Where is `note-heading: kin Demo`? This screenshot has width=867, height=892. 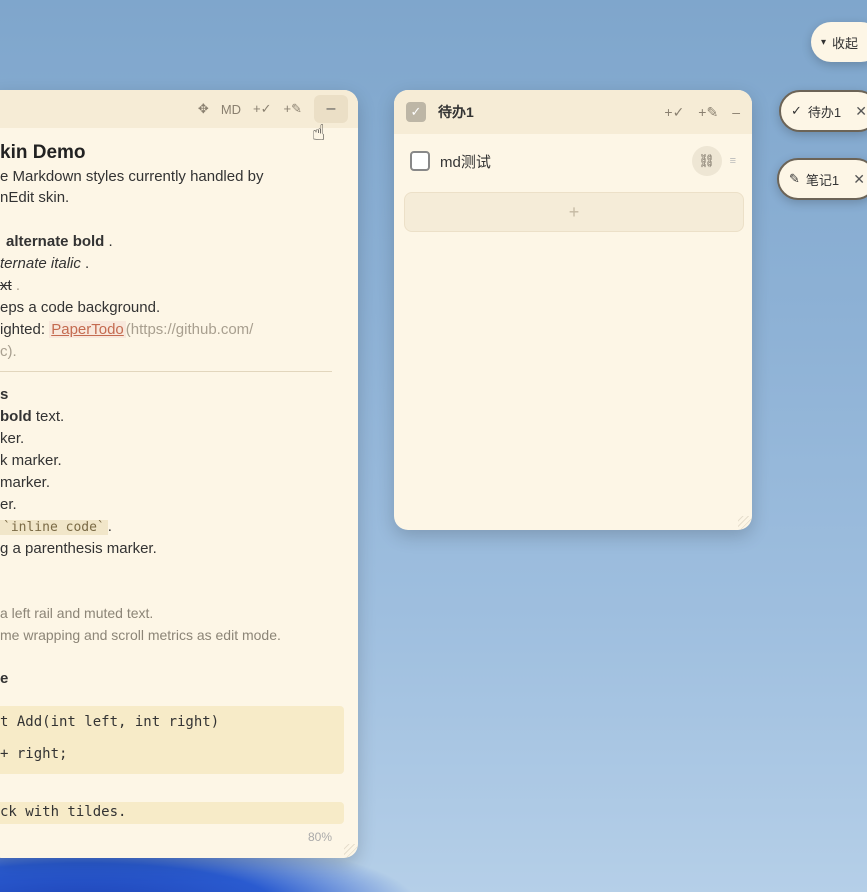 note-heading: kin Demo is located at coordinates (43, 152).